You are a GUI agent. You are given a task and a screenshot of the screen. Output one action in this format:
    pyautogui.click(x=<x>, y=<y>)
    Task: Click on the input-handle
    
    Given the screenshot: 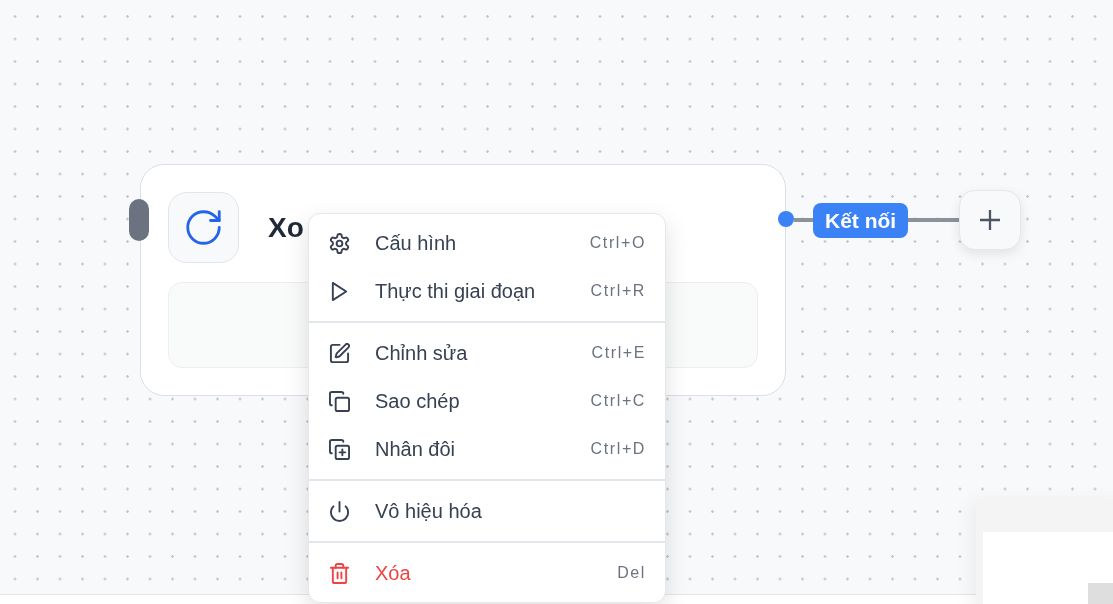 What is the action you would take?
    pyautogui.click(x=139, y=220)
    